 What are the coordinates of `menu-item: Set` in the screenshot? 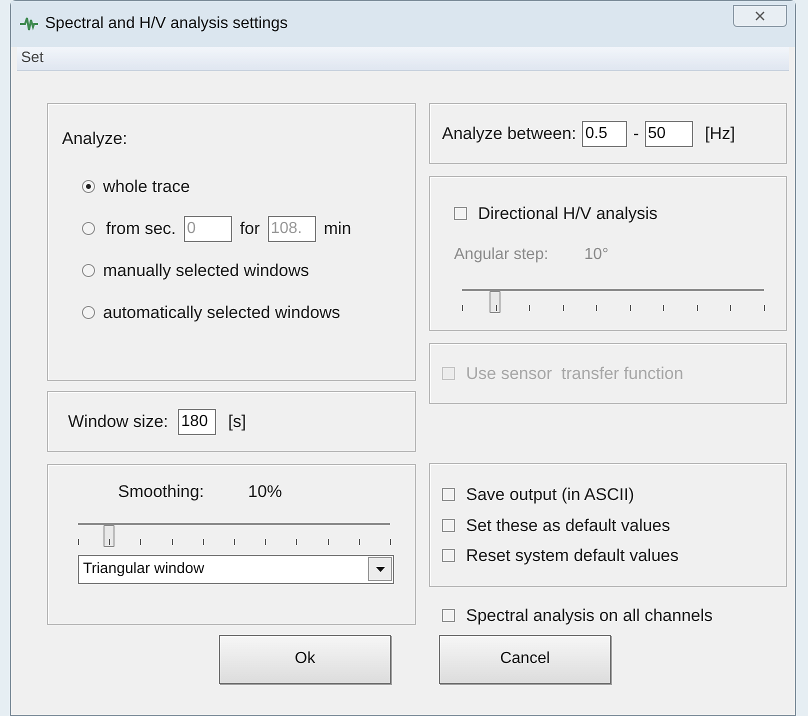 It's located at (32, 58).